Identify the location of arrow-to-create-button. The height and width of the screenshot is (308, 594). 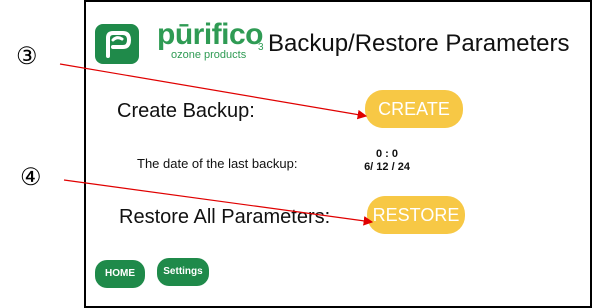
(213, 91).